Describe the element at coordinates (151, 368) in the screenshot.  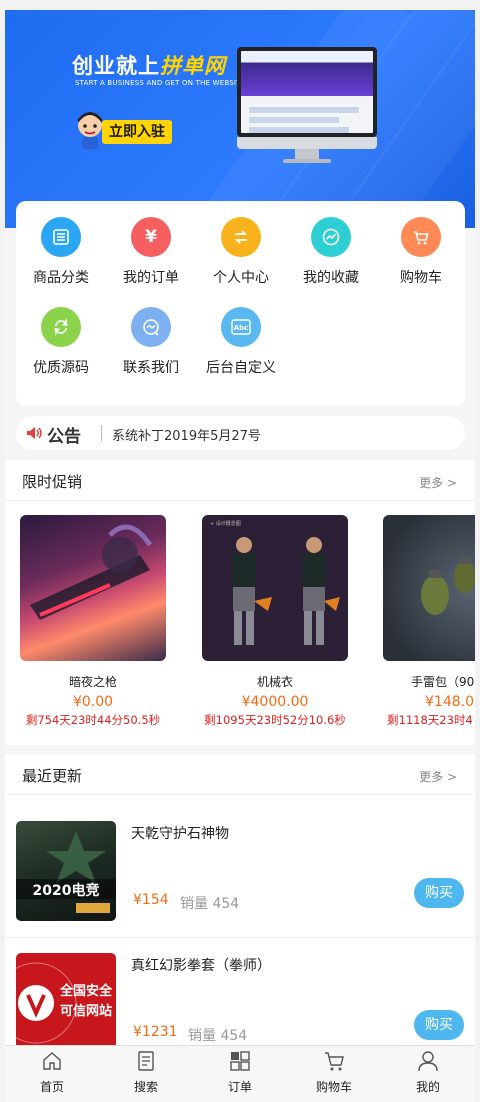
I see `menu-label: 联系我们` at that location.